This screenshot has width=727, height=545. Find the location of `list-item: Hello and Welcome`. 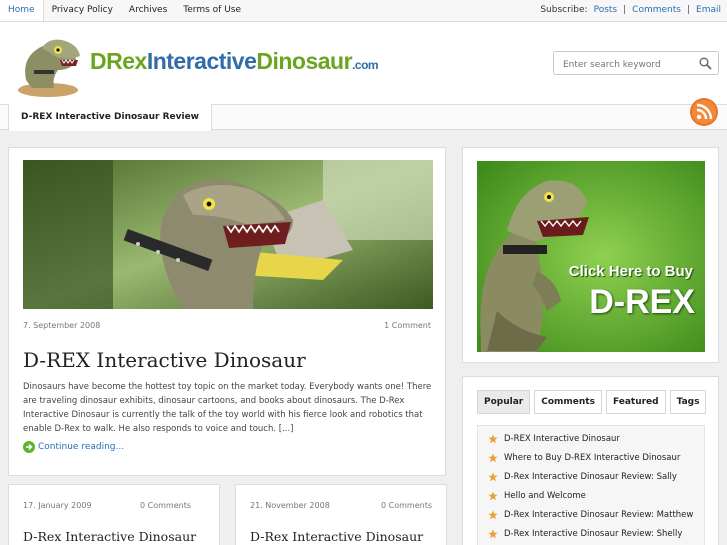

list-item: Hello and Welcome is located at coordinates (537, 496).